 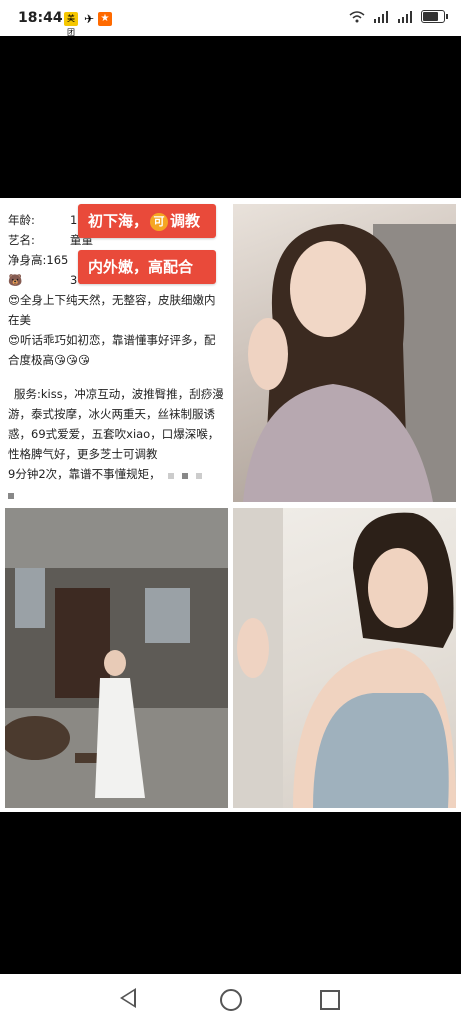 What do you see at coordinates (185, 475) in the screenshot?
I see `obscured-dots` at bounding box center [185, 475].